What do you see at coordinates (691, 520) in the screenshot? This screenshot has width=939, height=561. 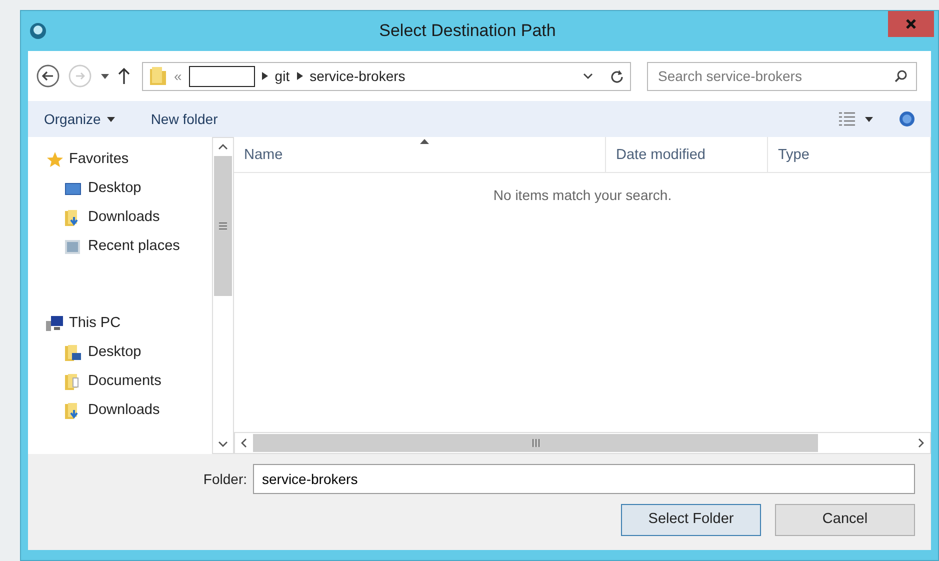 I see `select-folder-button: Select Folder` at bounding box center [691, 520].